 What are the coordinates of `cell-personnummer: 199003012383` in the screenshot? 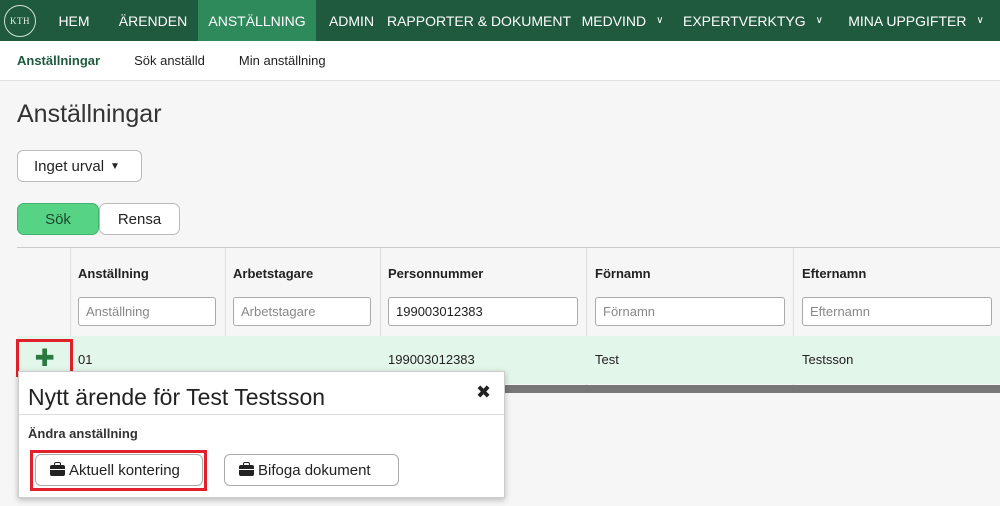 It's located at (431, 359).